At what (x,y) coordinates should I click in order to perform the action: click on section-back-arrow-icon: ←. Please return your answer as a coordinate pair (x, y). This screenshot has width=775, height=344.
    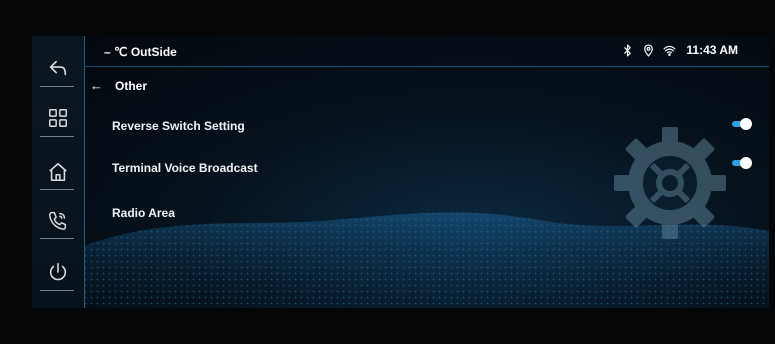
    Looking at the image, I should click on (96, 85).